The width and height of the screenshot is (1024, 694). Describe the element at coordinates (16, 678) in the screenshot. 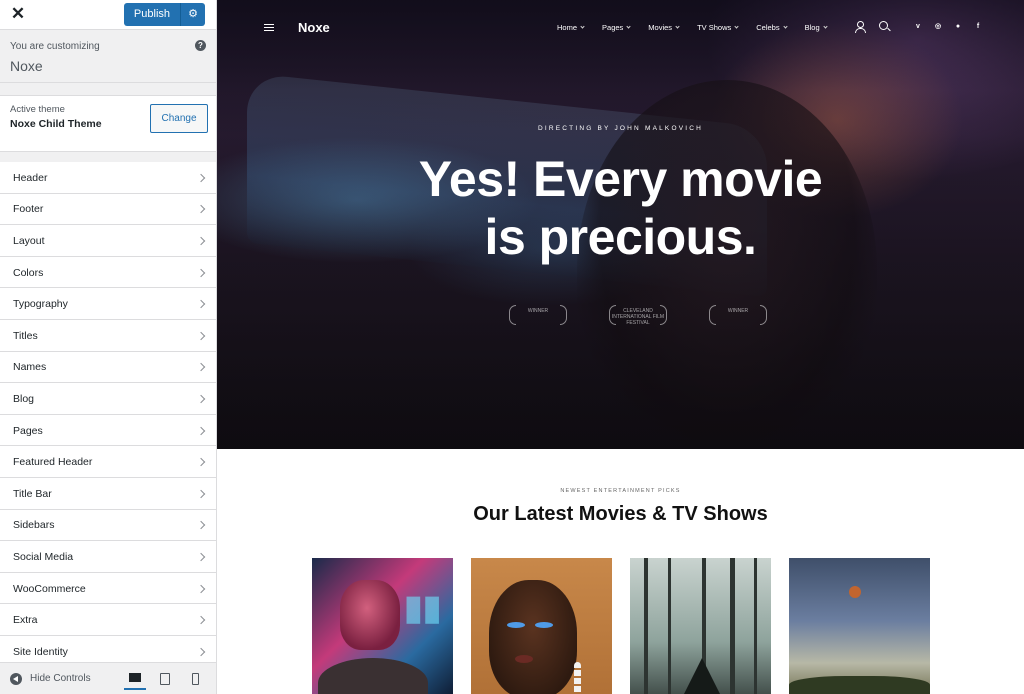

I see `collapse-icon` at that location.